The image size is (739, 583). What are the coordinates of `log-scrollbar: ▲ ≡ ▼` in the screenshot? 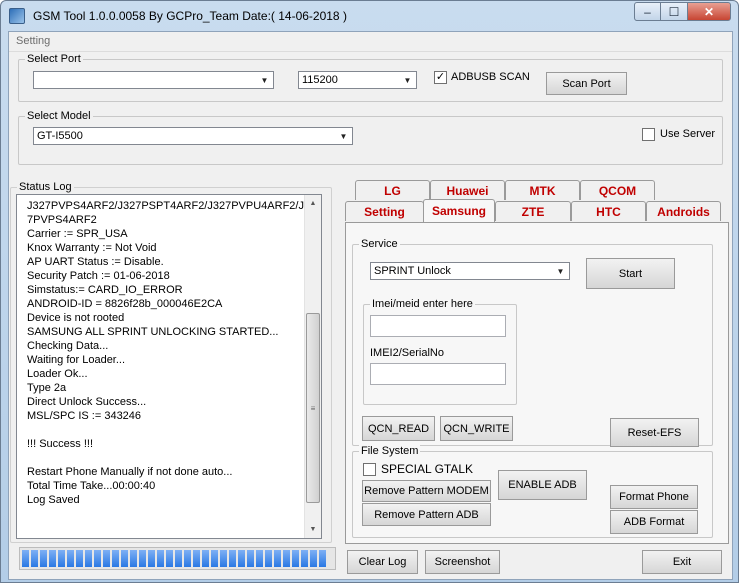 It's located at (312, 366).